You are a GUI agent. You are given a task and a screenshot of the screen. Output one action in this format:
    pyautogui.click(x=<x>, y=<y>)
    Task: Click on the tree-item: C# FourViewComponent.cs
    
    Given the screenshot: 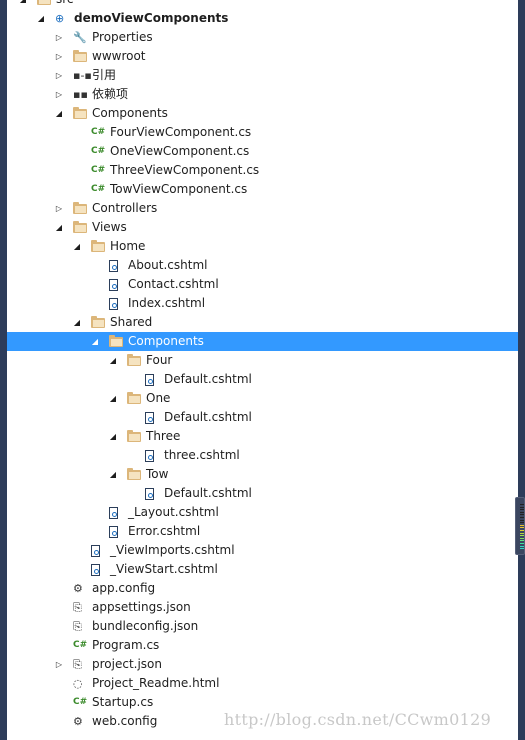 What is the action you would take?
    pyautogui.click(x=262, y=132)
    